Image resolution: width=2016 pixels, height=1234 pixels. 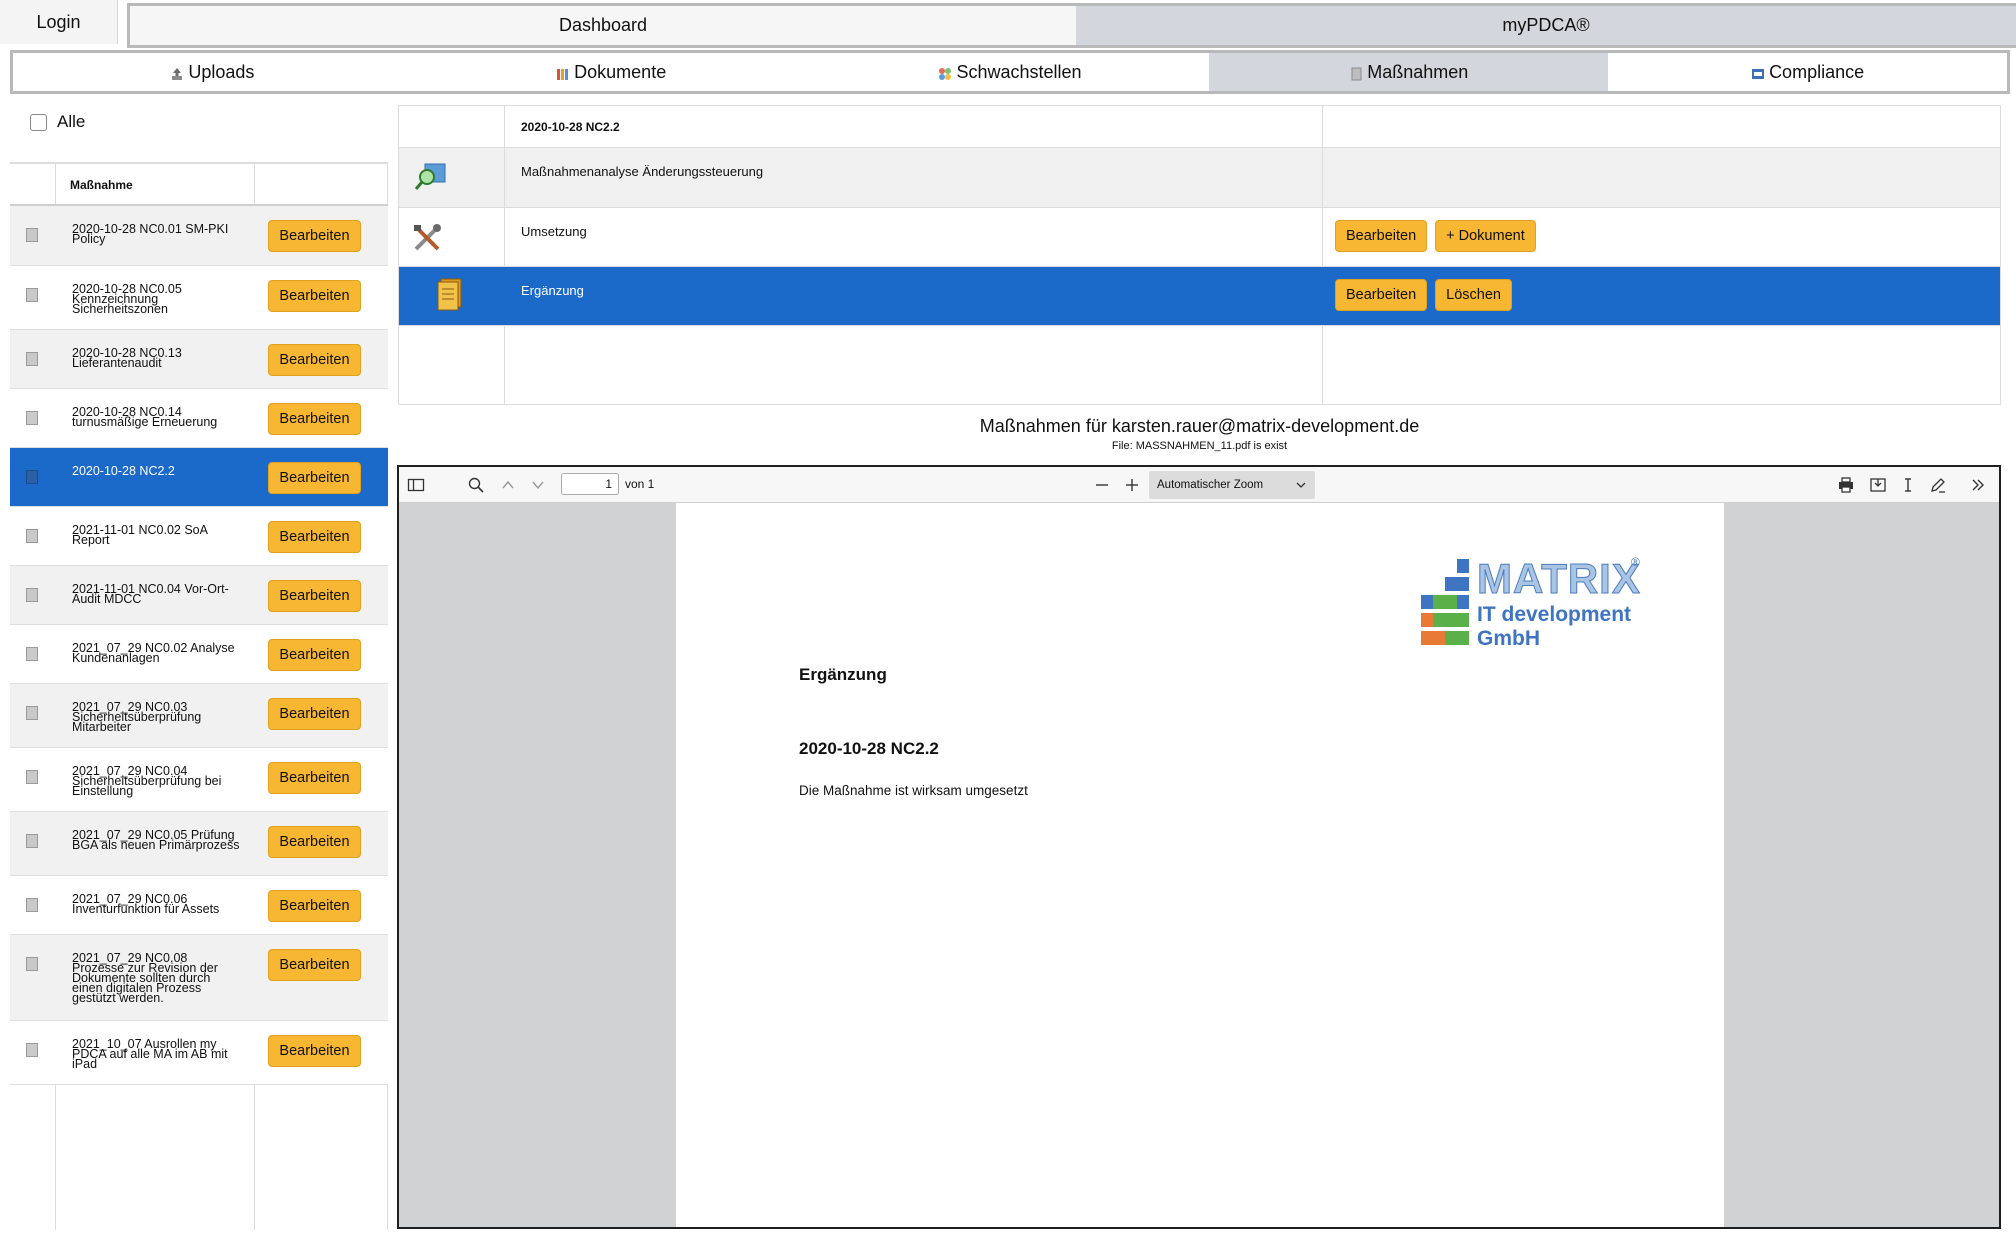 What do you see at coordinates (1546, 25) in the screenshot?
I see `tab-mypdca: myPDCA®` at bounding box center [1546, 25].